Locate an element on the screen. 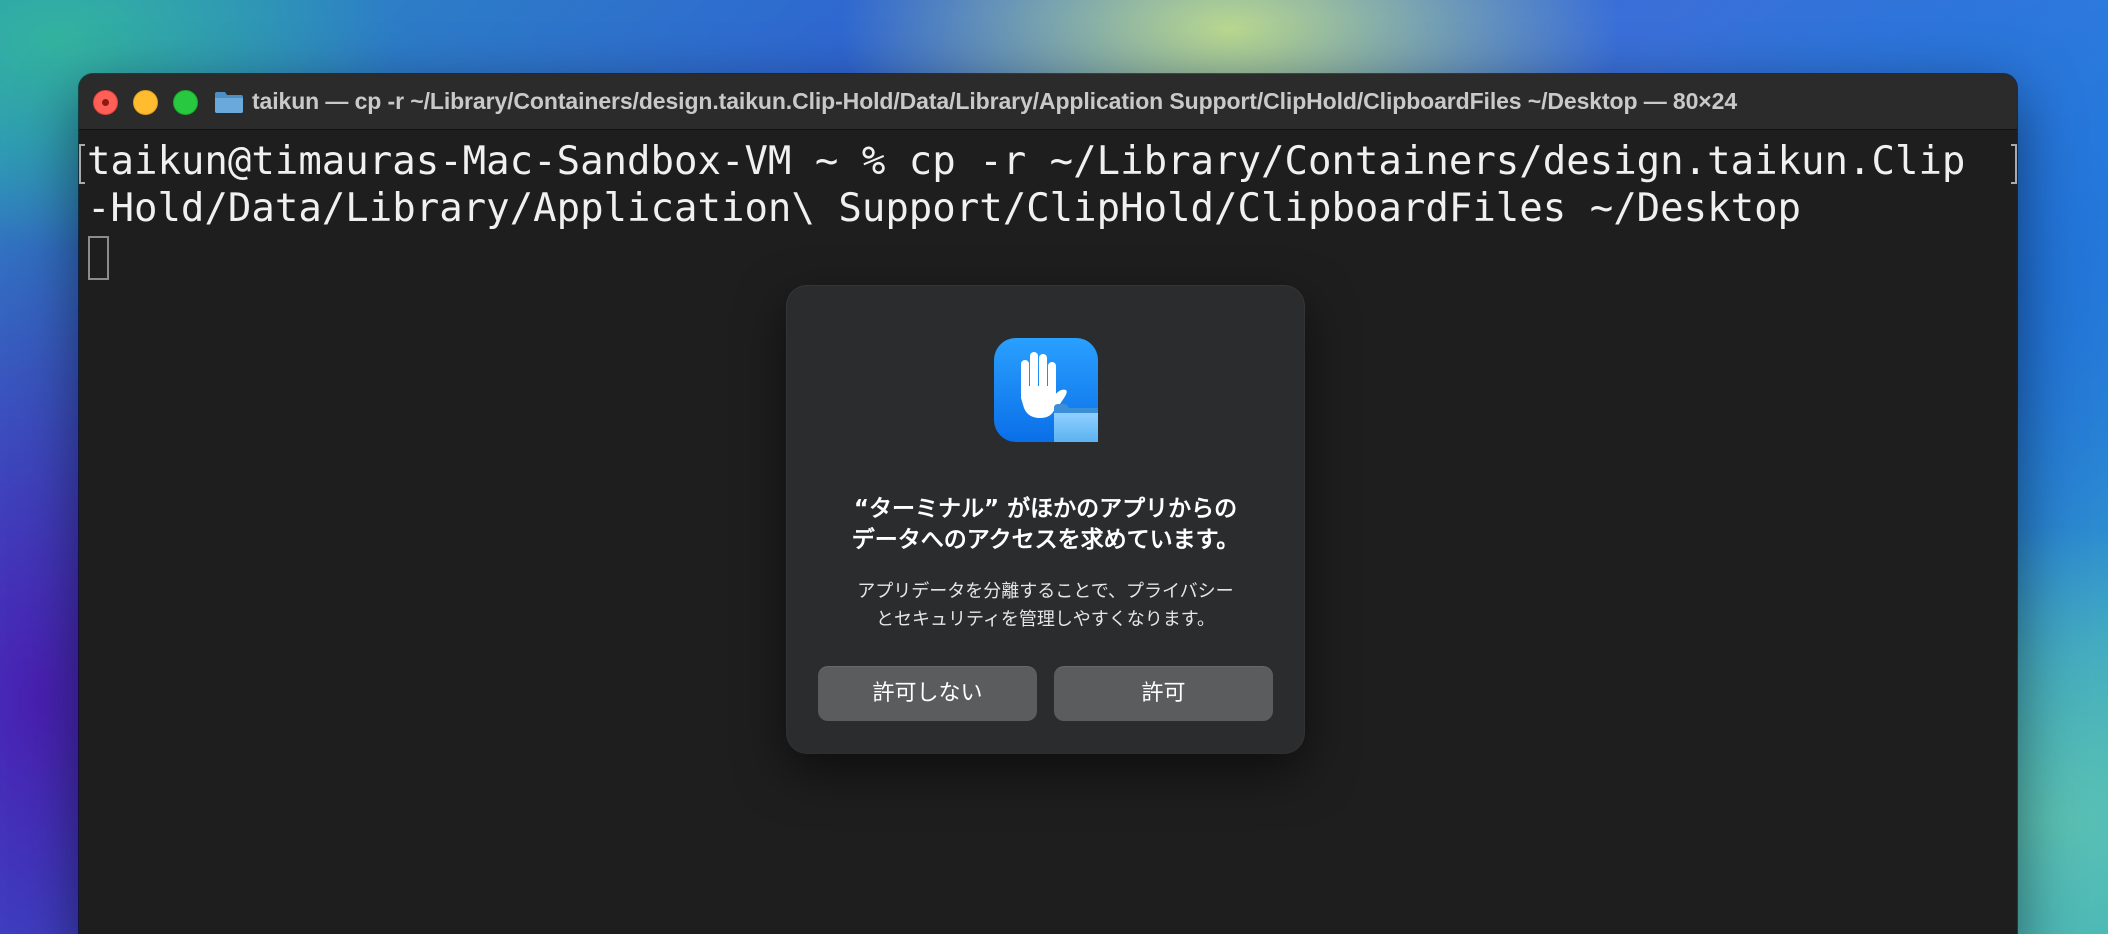  zoom-button is located at coordinates (185, 102).